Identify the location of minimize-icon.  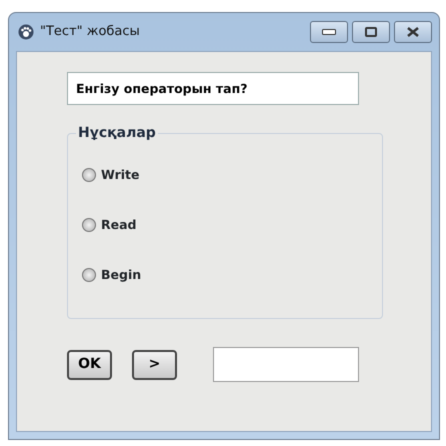
(329, 32).